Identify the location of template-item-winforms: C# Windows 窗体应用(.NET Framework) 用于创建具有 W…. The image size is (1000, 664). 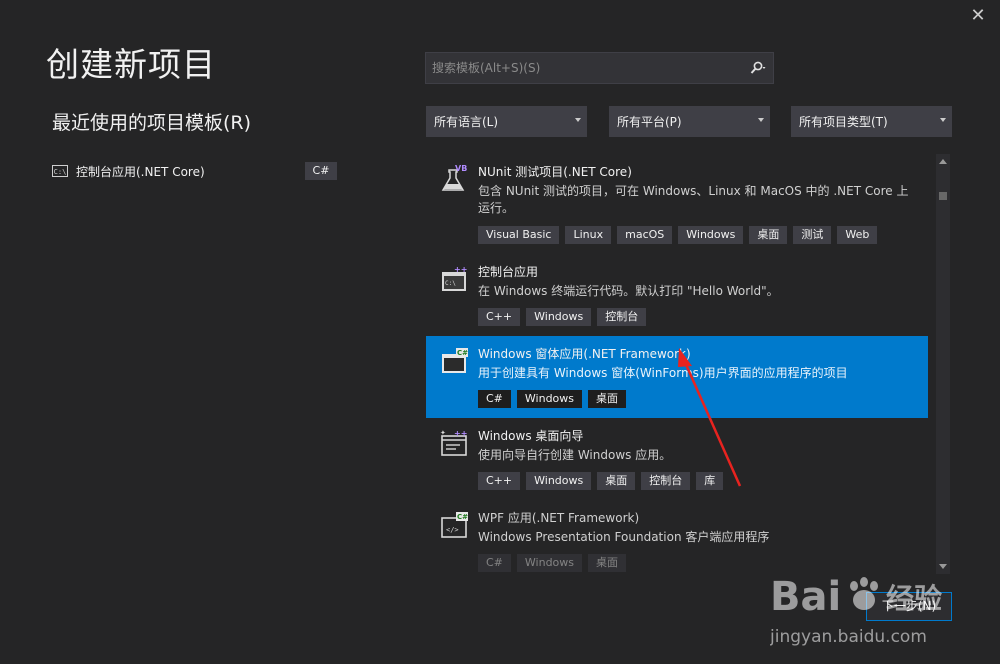
(677, 377).